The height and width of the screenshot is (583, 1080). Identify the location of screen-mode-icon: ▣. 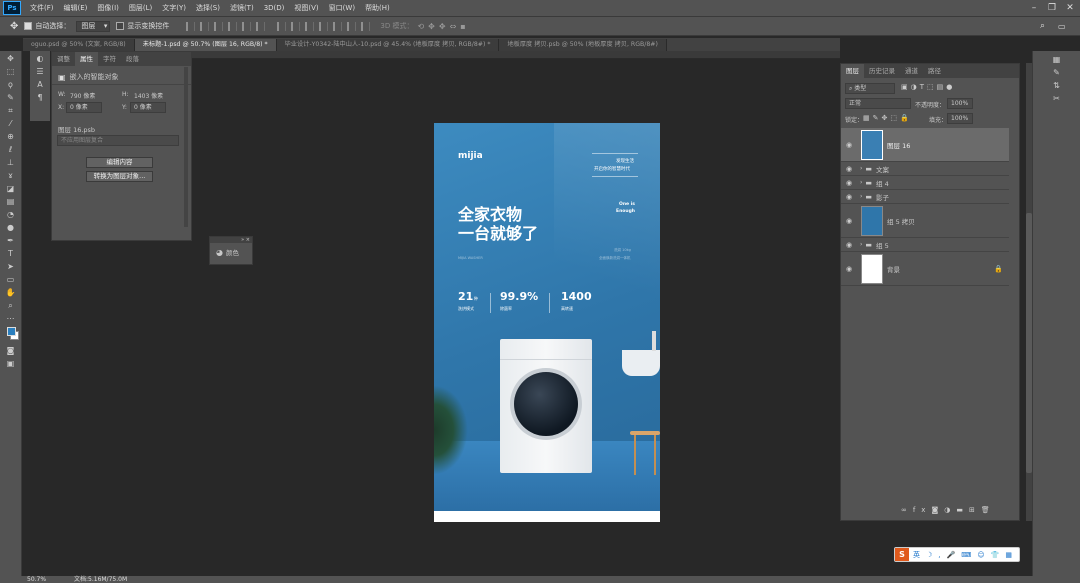
(11, 364).